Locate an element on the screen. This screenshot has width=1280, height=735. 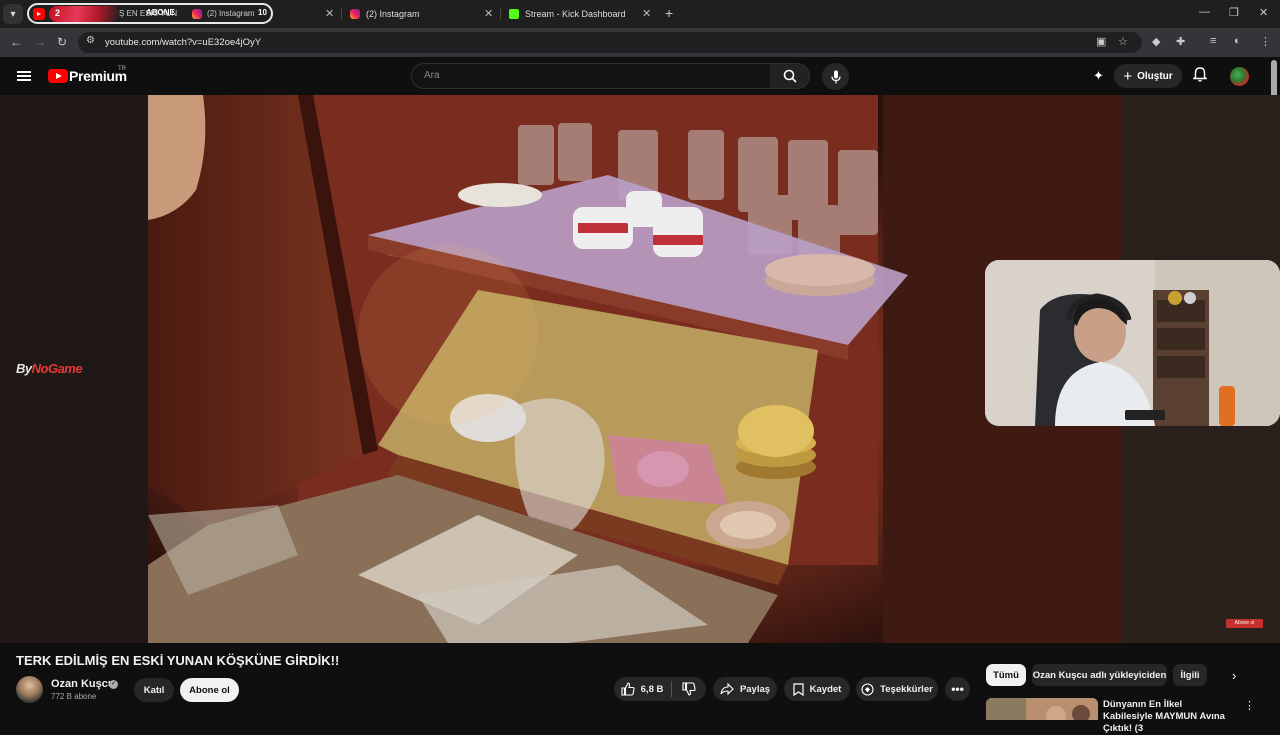
streamer-webcam-overlay is located at coordinates (1132, 343).